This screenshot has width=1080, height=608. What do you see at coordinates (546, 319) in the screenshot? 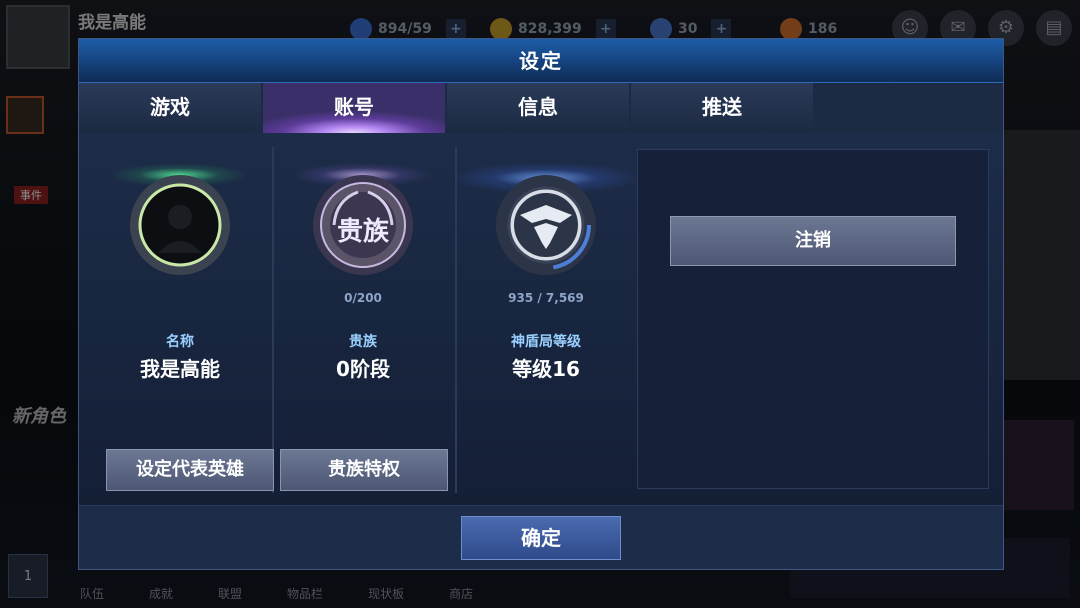
I see `shield-column: 935 / 7,569 神盾局等级 等级16` at bounding box center [546, 319].